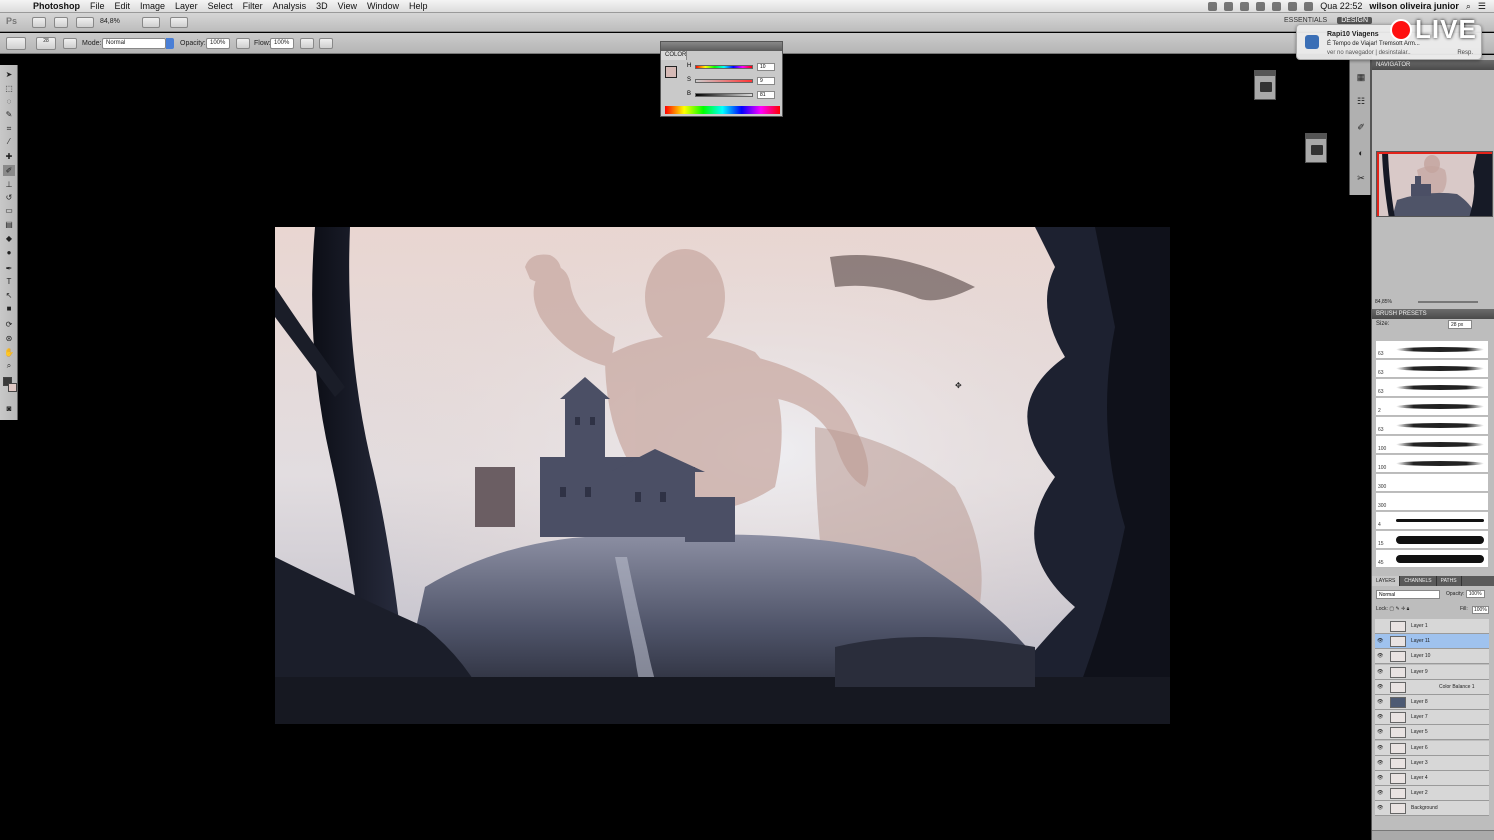  I want to click on navigator-view-box, so click(1434, 184).